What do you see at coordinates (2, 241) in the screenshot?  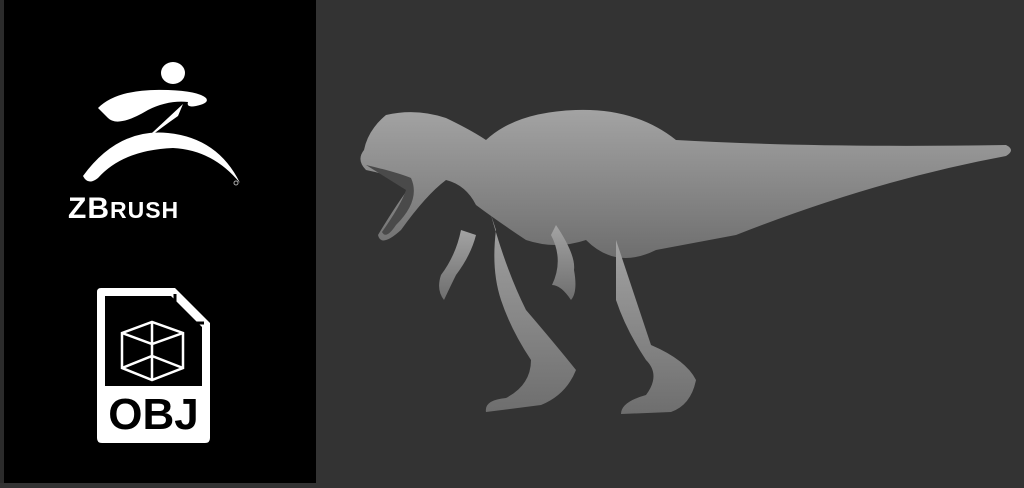 I see `panel-edge` at bounding box center [2, 241].